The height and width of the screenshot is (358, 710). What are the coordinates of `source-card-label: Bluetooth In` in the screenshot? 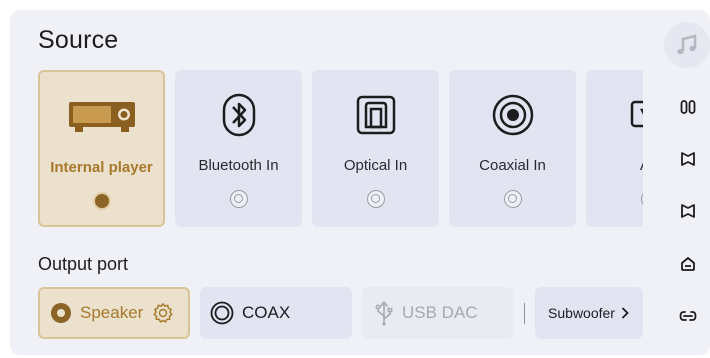 It's located at (238, 165).